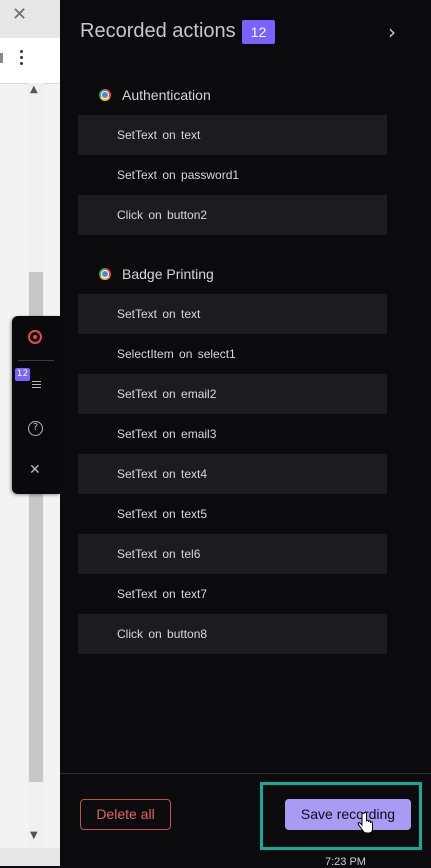 The image size is (431, 868). I want to click on action-row: SetText on password1, so click(232, 175).